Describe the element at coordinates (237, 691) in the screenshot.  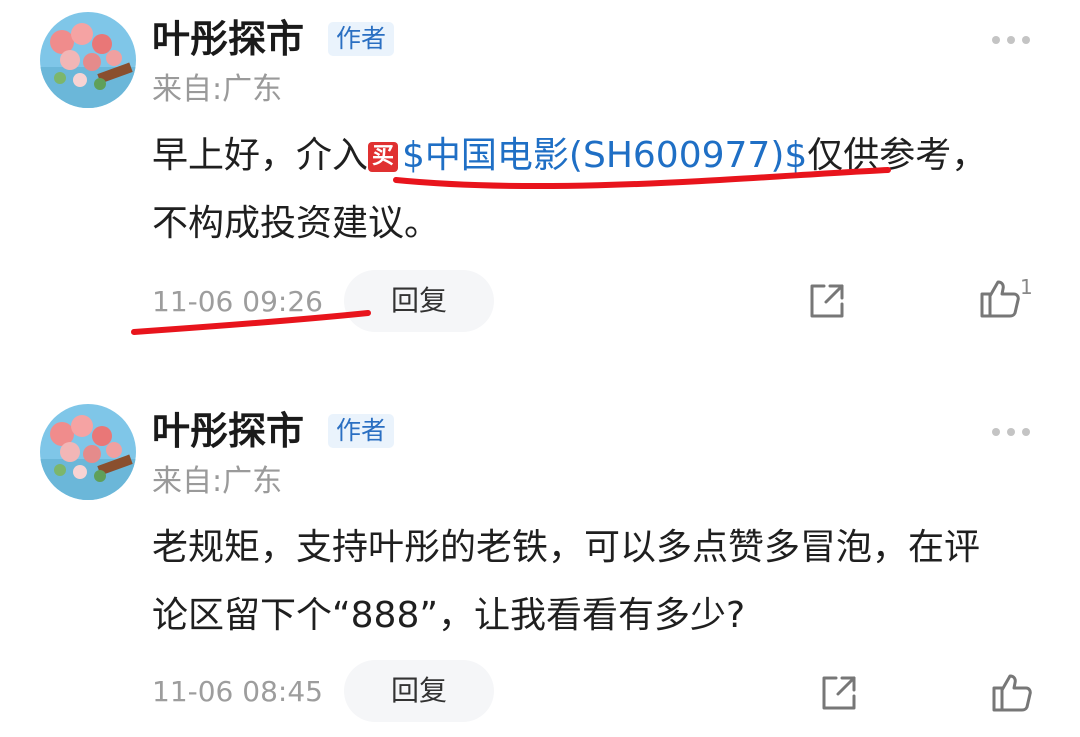
I see `comment-time: 11-06 08:45` at that location.